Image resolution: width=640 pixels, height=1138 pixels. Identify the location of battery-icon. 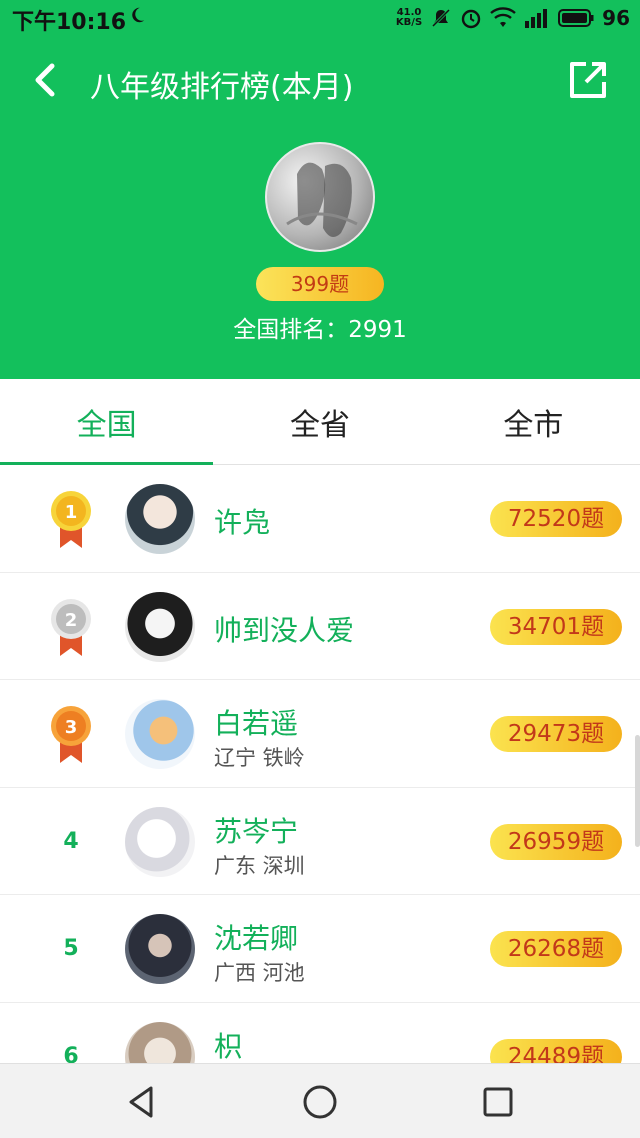
(576, 18).